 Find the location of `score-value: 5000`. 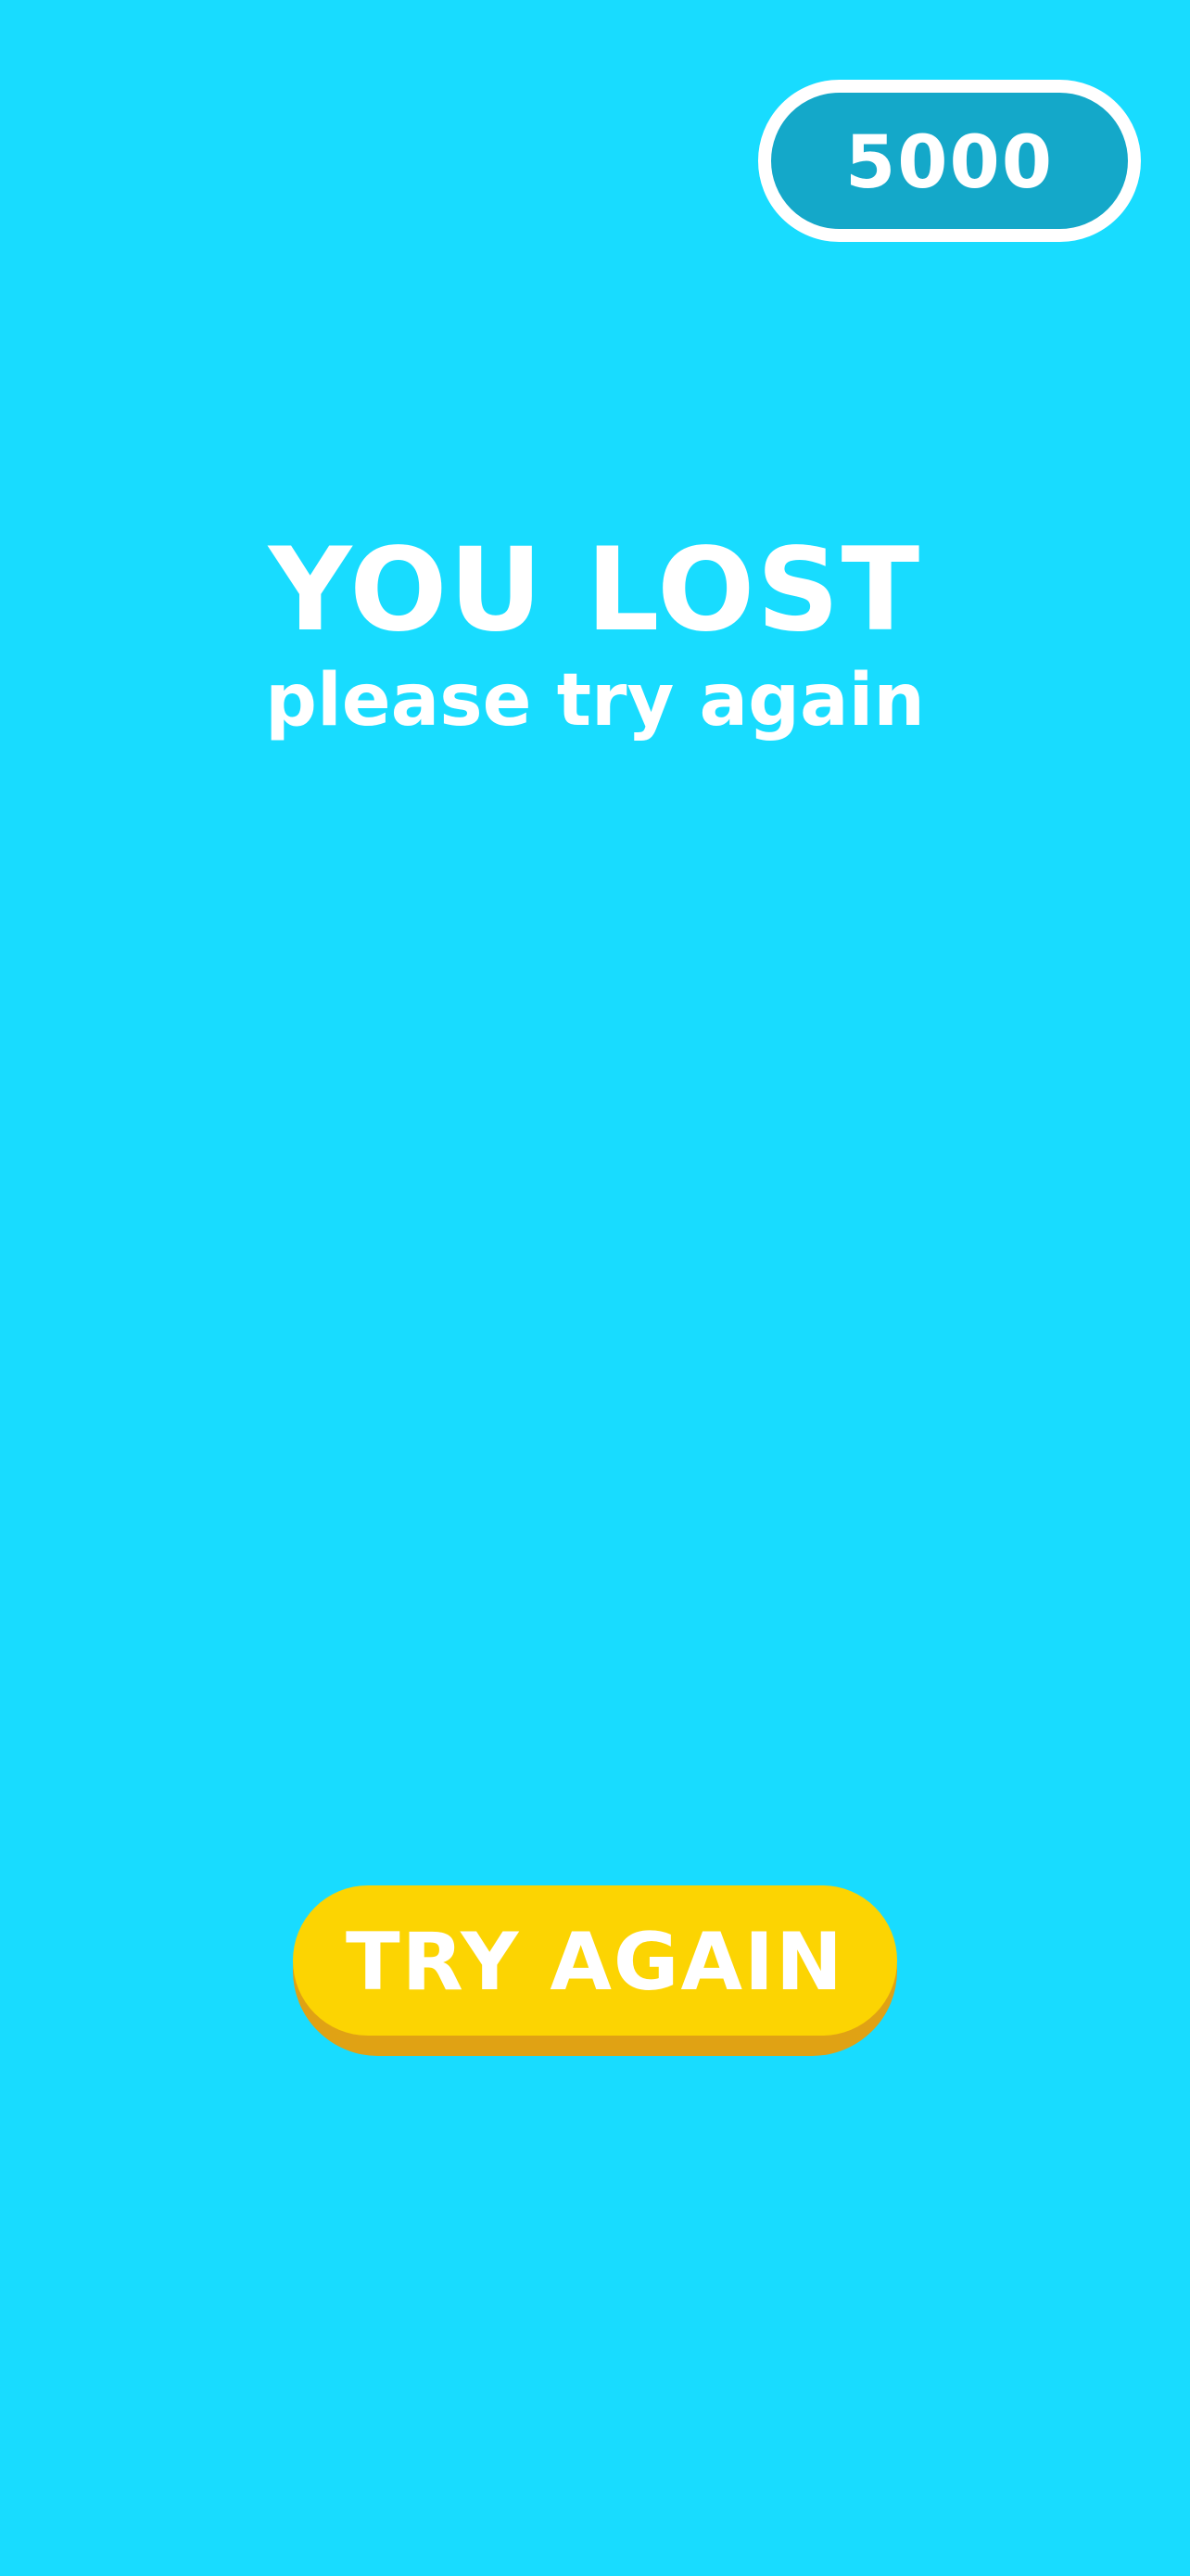

score-value: 5000 is located at coordinates (950, 163).